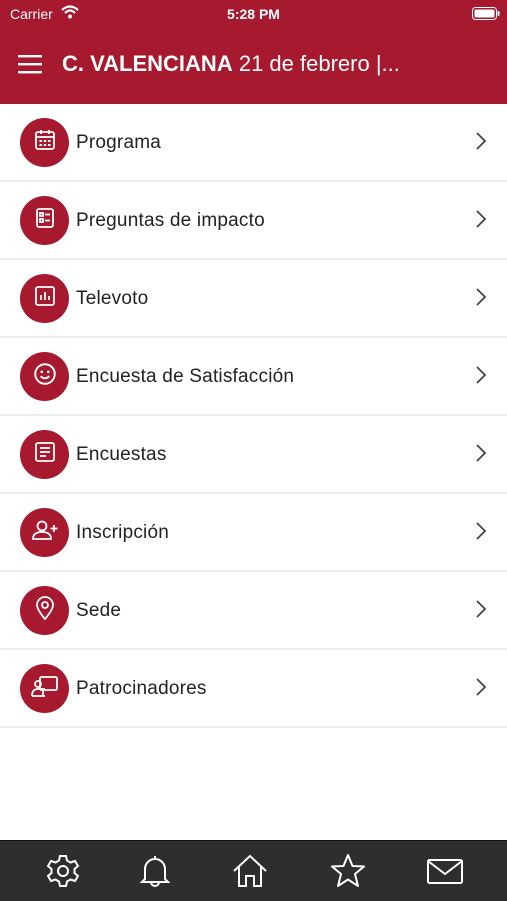  I want to click on menu-item-label: Patrocinadores, so click(141, 688).